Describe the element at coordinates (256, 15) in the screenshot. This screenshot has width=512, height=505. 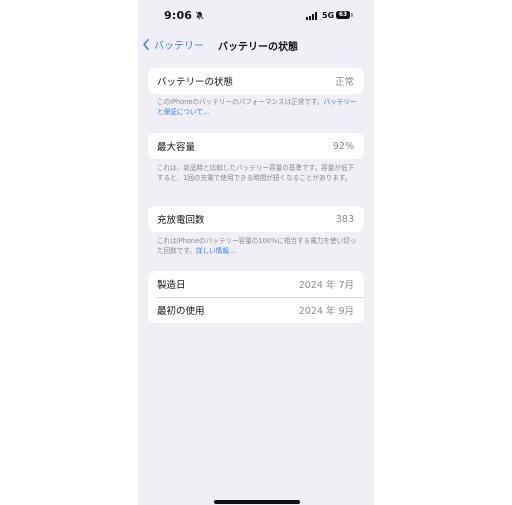
I see `status-bar: 9:06 5G 63` at that location.